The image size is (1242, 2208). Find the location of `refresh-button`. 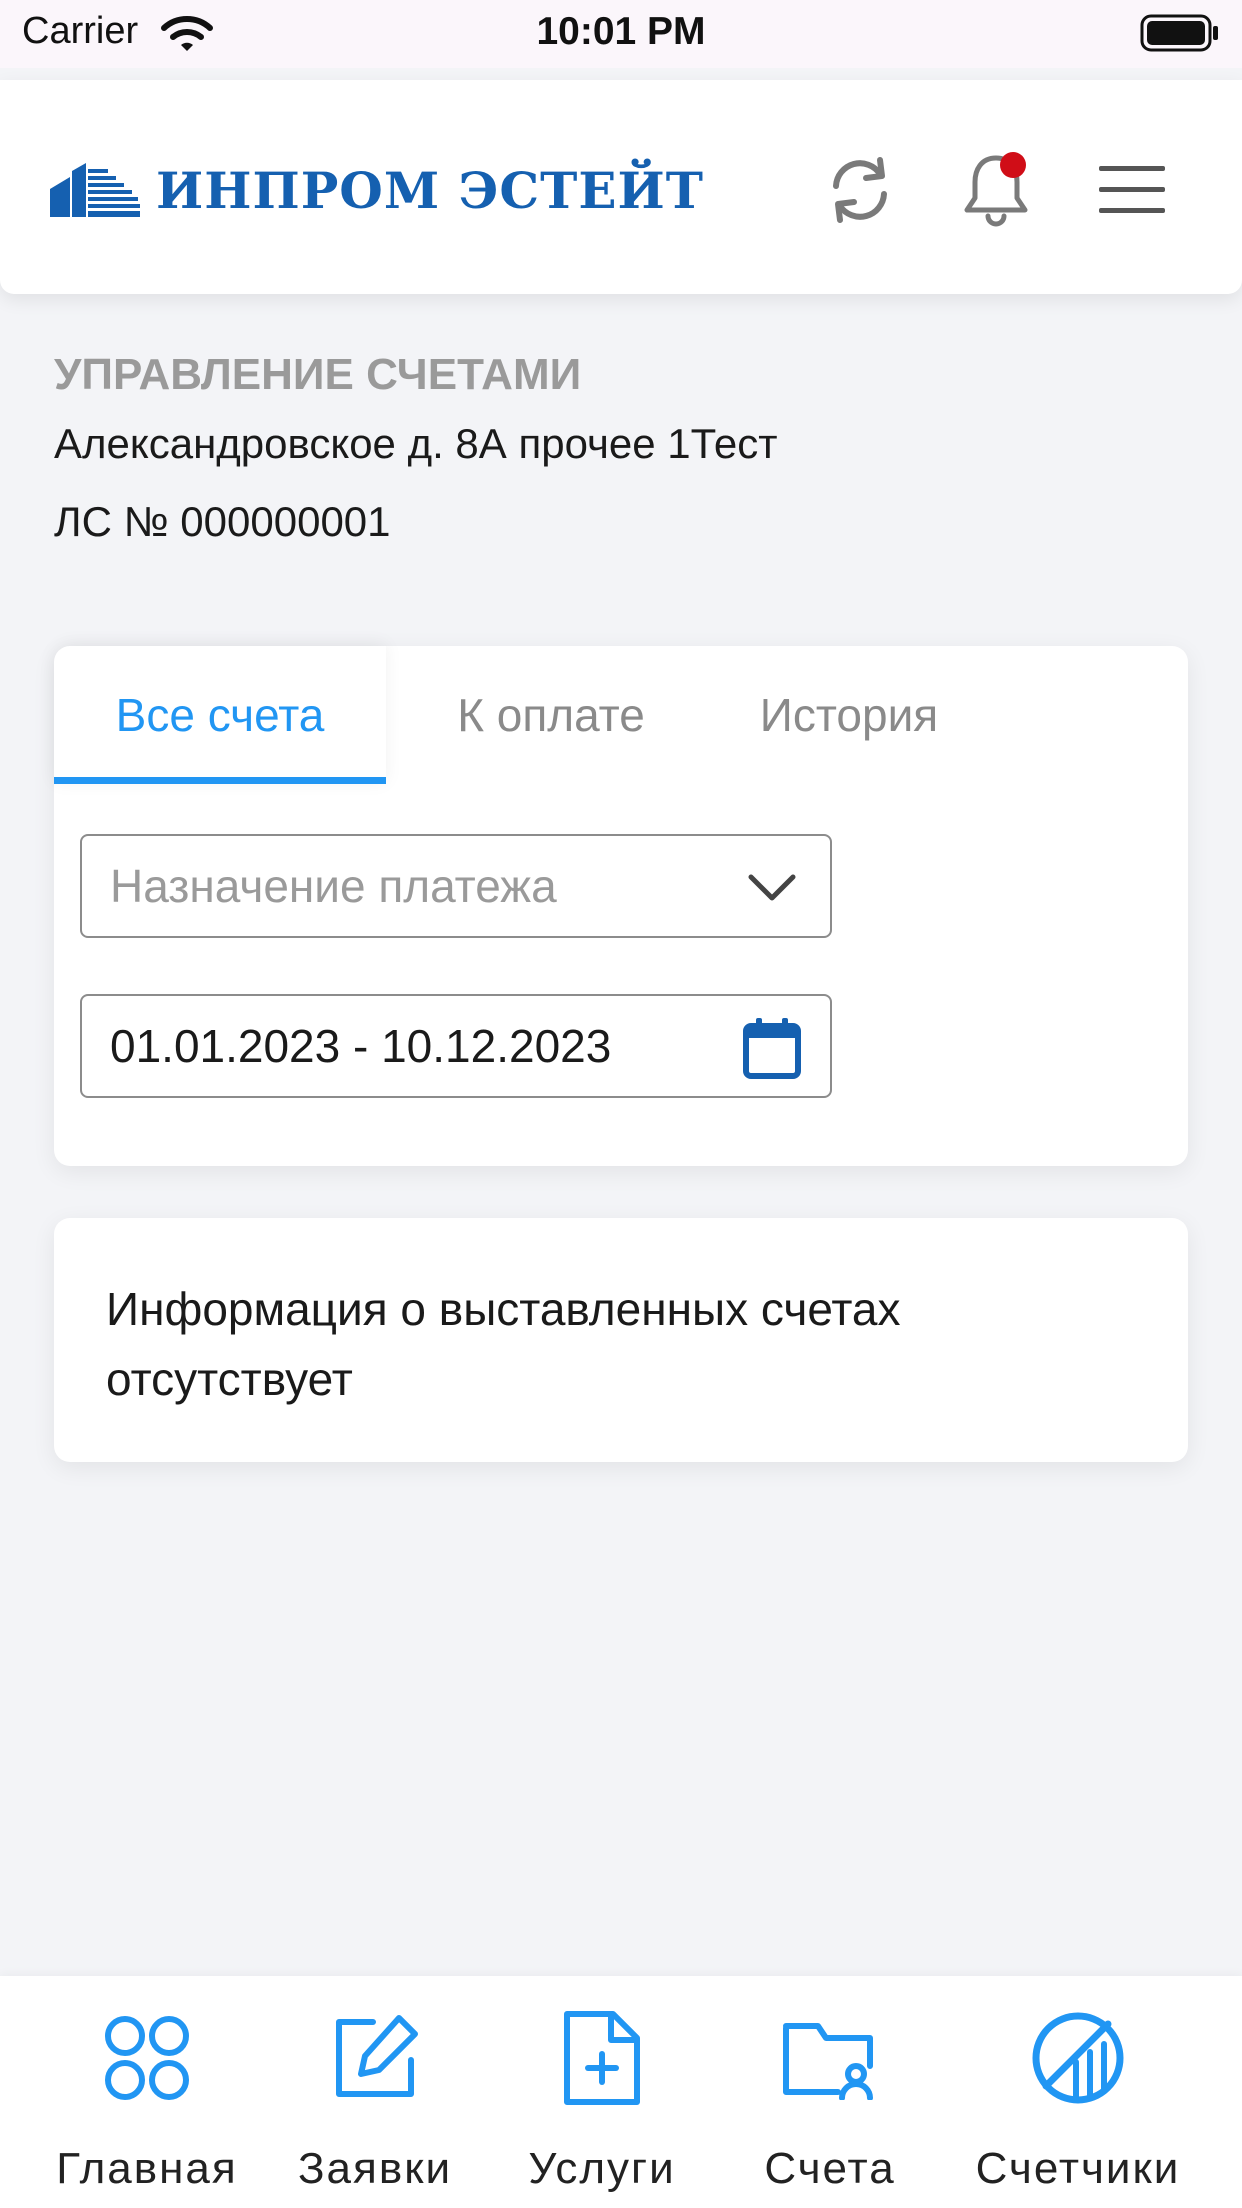

refresh-button is located at coordinates (860, 190).